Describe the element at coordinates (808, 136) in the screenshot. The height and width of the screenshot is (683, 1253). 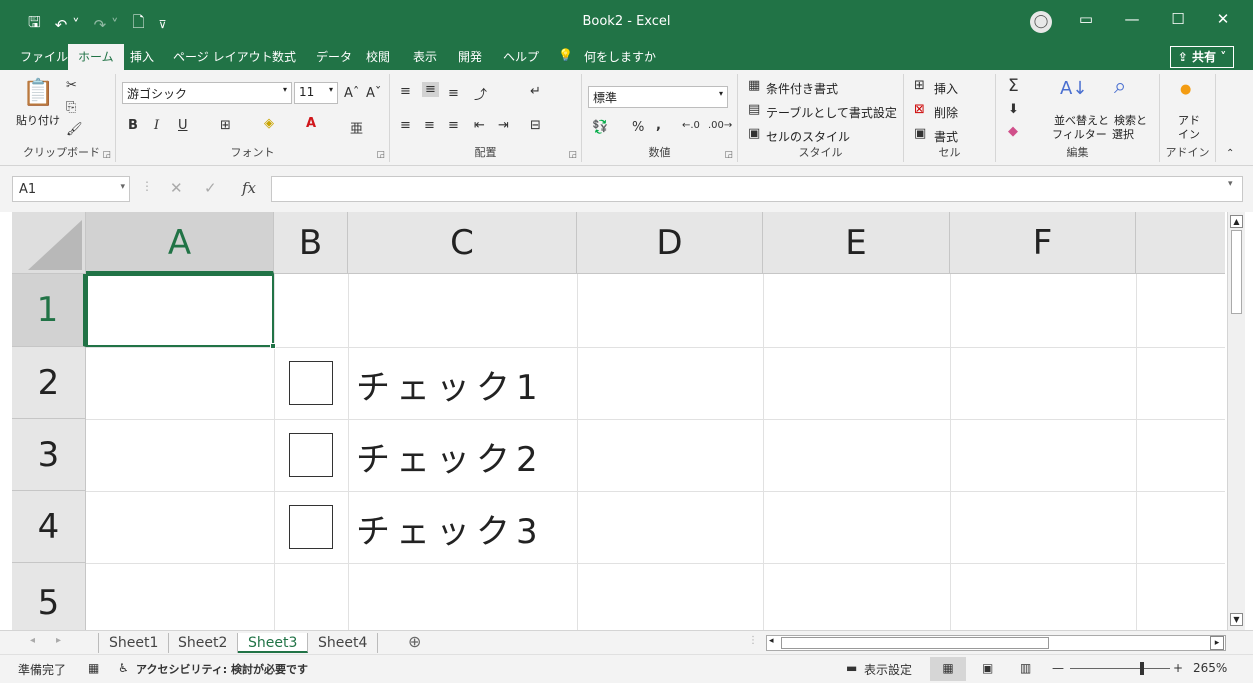
I see `cell-styles-button: セルのスタイル` at that location.